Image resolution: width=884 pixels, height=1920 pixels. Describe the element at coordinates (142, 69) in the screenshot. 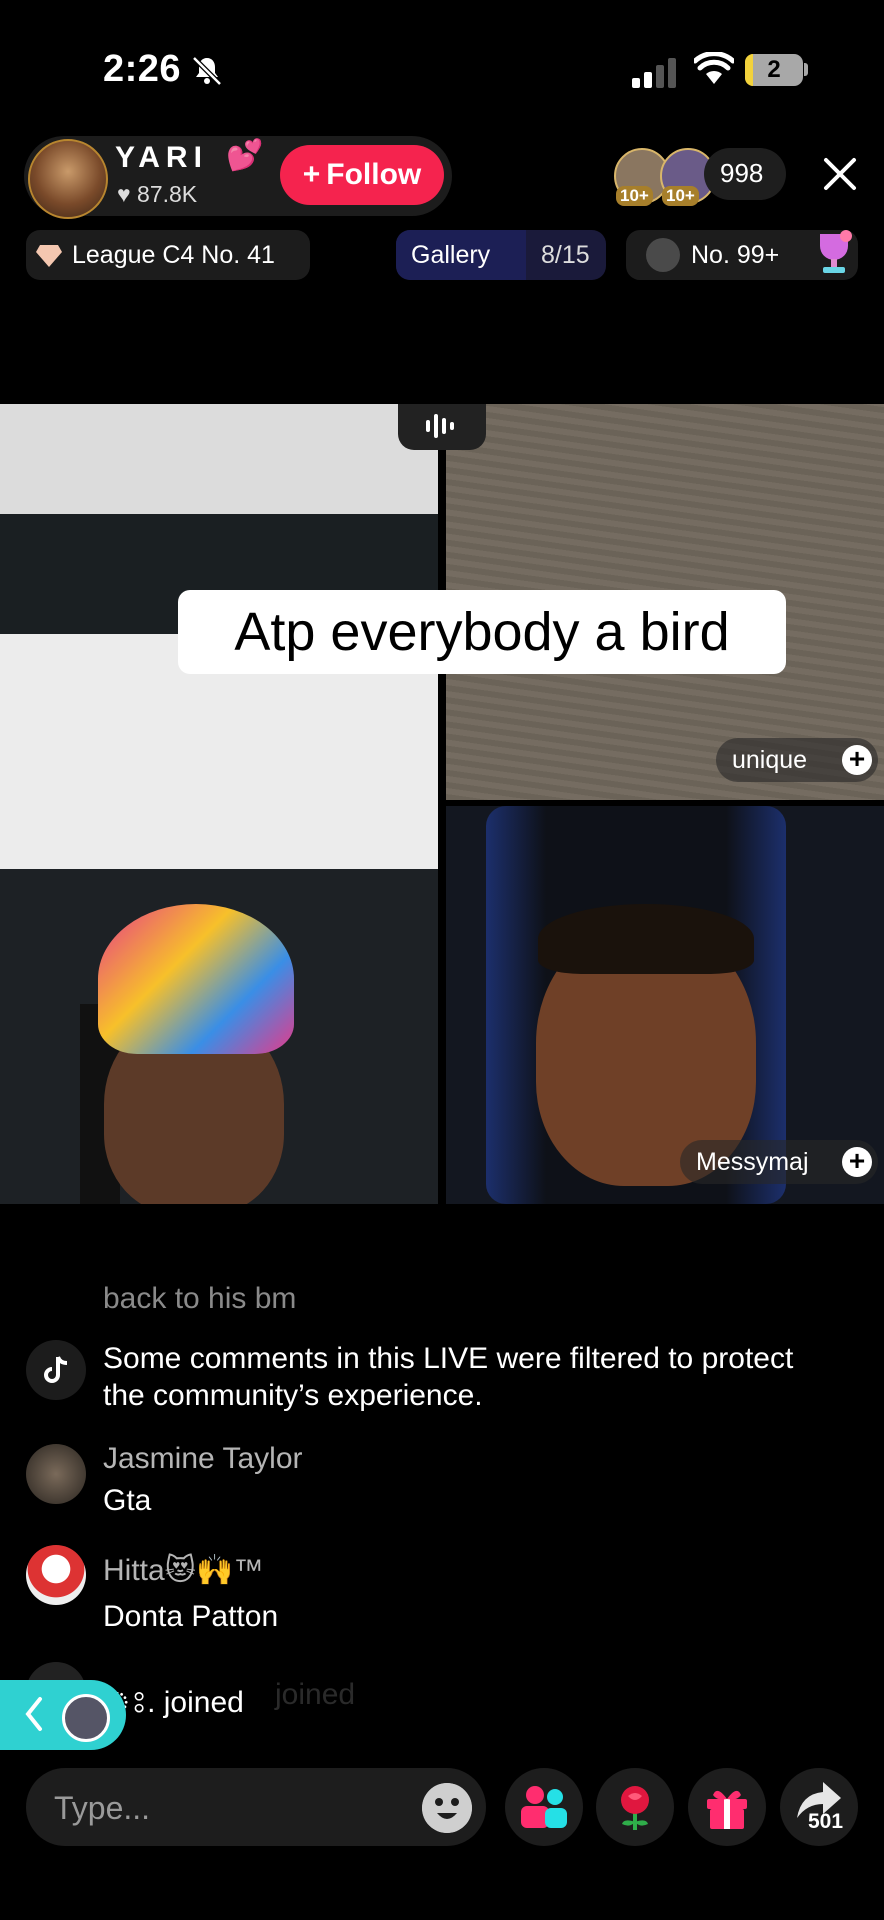

I see `status-time: 2:26` at that location.